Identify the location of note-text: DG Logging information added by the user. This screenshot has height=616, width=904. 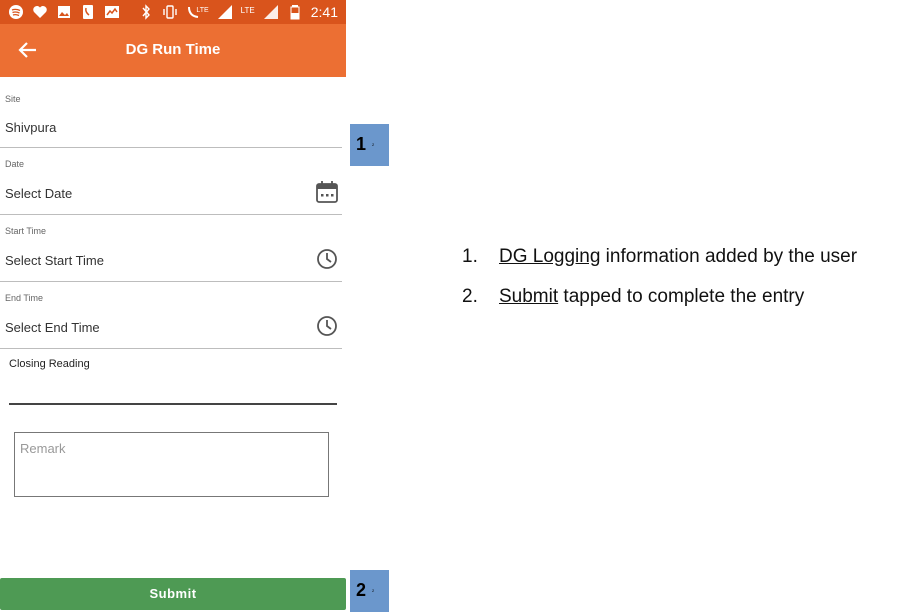
(678, 266).